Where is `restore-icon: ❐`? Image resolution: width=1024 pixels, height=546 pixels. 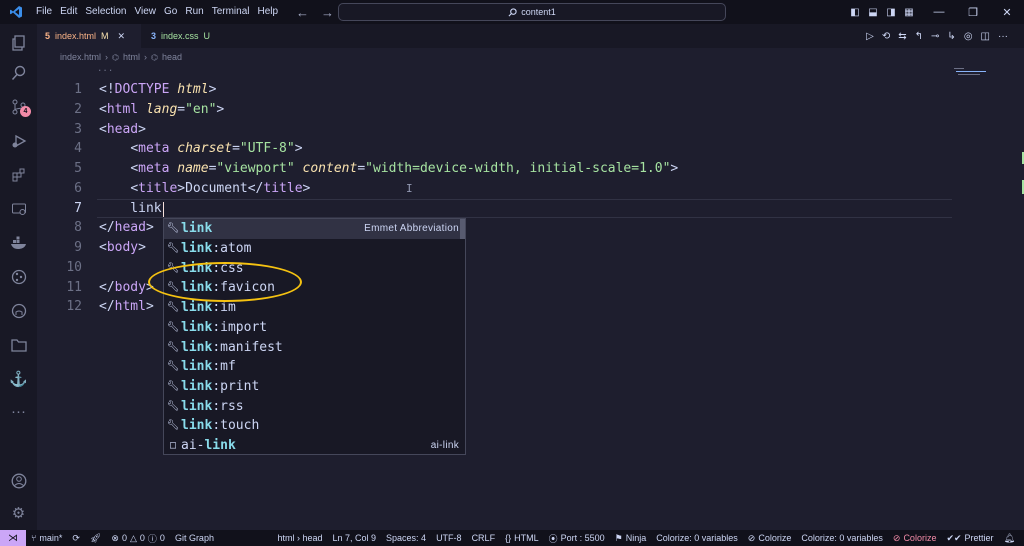
restore-icon: ❐ is located at coordinates (973, 12).